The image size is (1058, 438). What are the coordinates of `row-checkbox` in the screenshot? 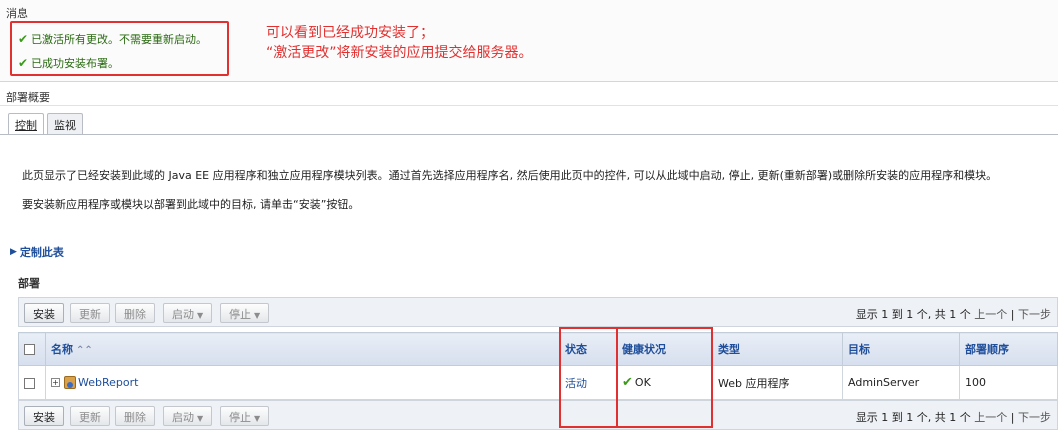 It's located at (29, 383).